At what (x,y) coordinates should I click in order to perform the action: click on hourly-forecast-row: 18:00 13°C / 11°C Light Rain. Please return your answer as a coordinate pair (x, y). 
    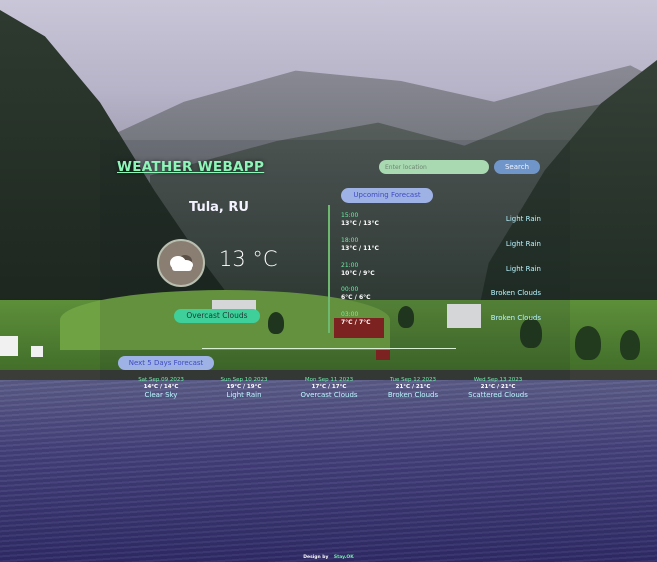
    Looking at the image, I should click on (441, 248).